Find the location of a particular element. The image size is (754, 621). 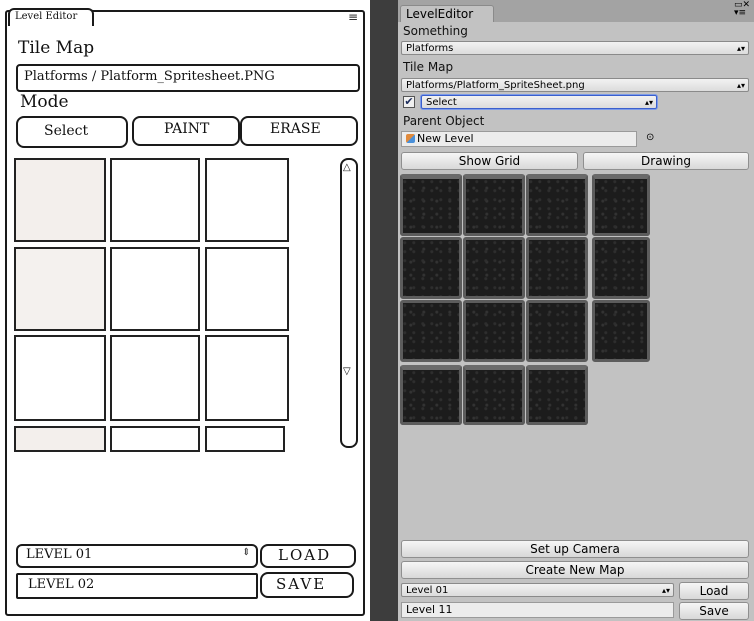

sketch-load-label: LOAD is located at coordinates (305, 555).